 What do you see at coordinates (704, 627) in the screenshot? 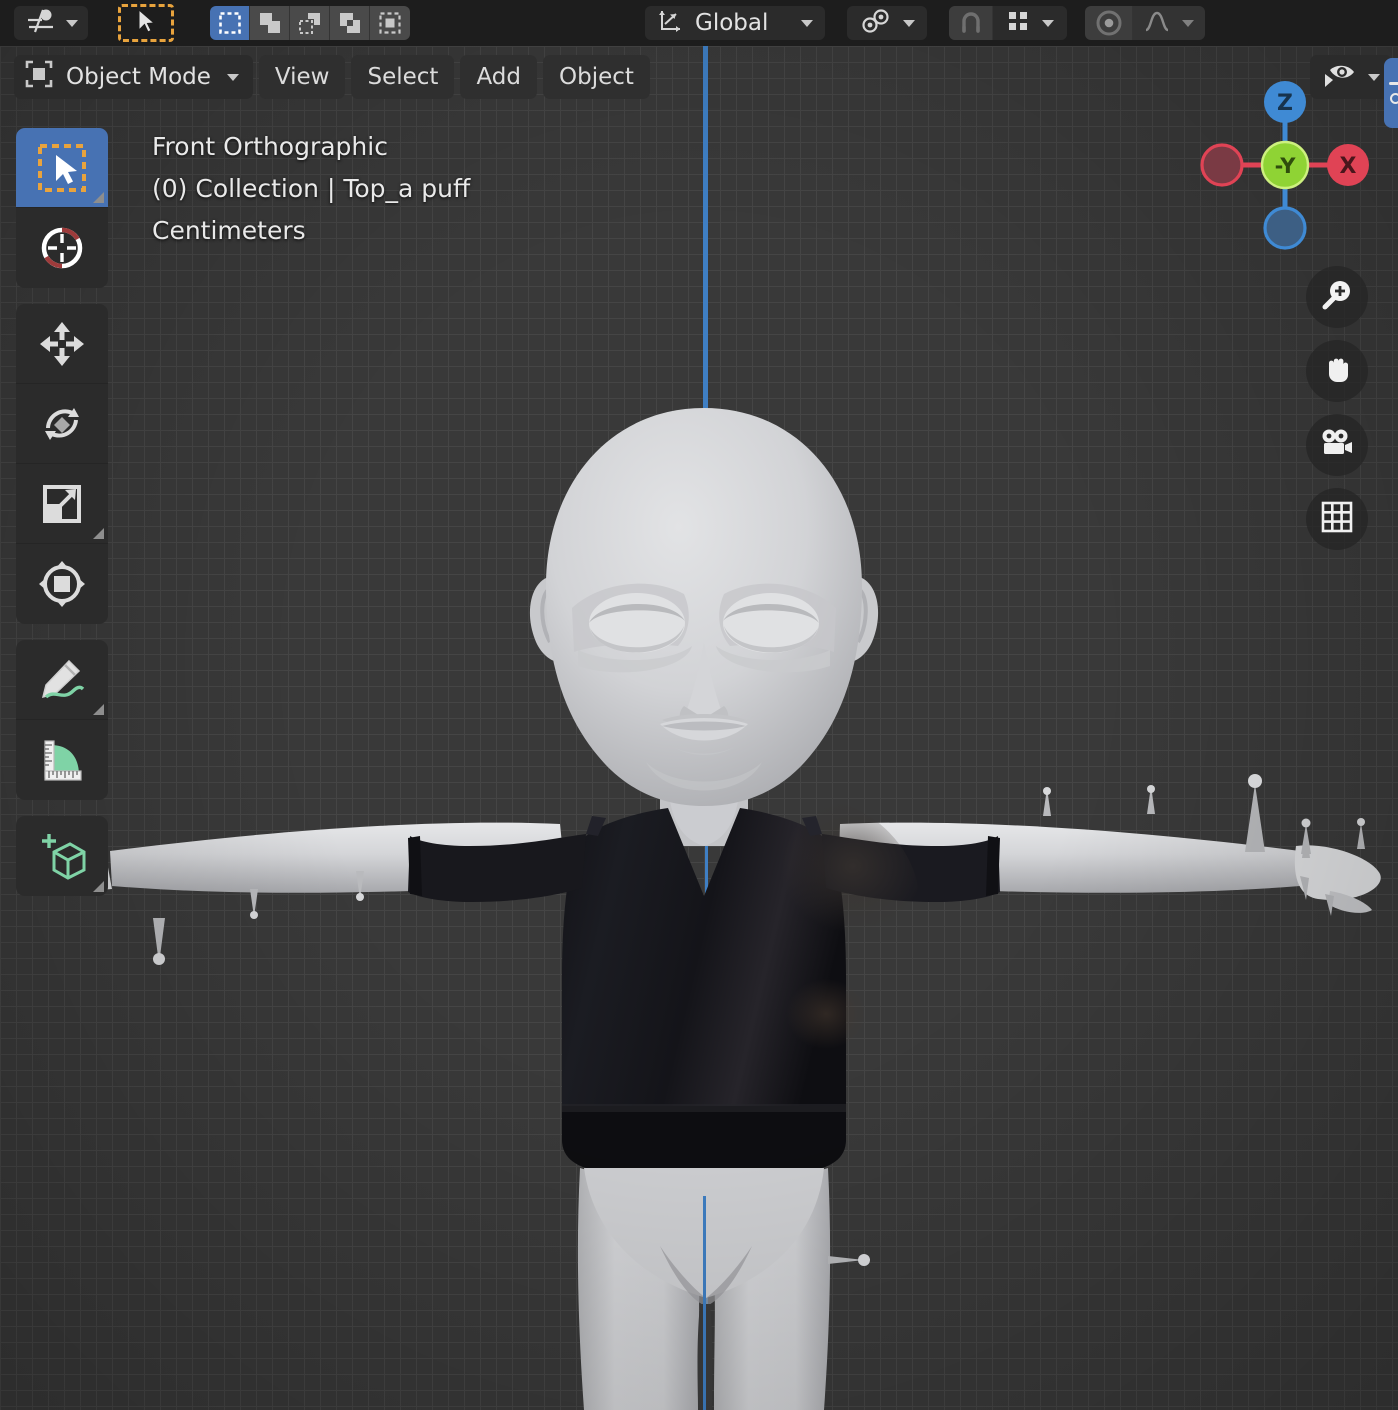
I see `character-head` at bounding box center [704, 627].